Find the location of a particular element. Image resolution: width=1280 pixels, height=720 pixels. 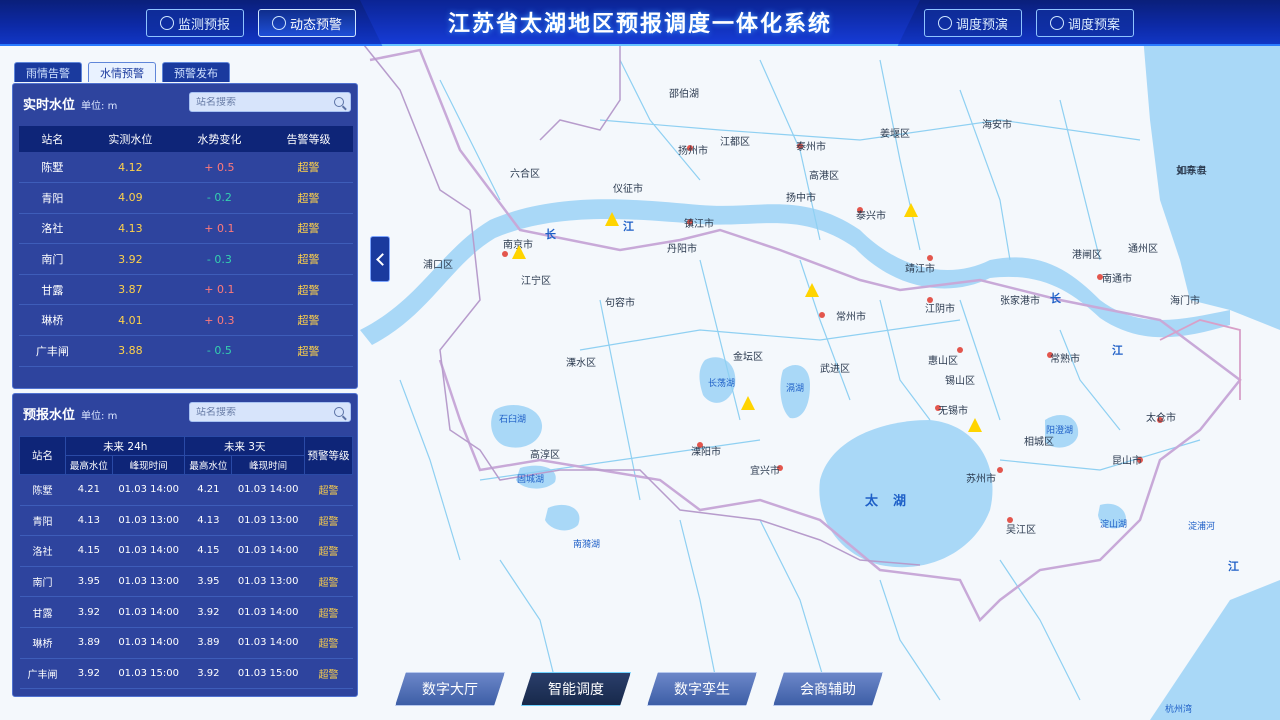

table-row: 甘露 3.87 + 0.1 超警 is located at coordinates (186, 290).